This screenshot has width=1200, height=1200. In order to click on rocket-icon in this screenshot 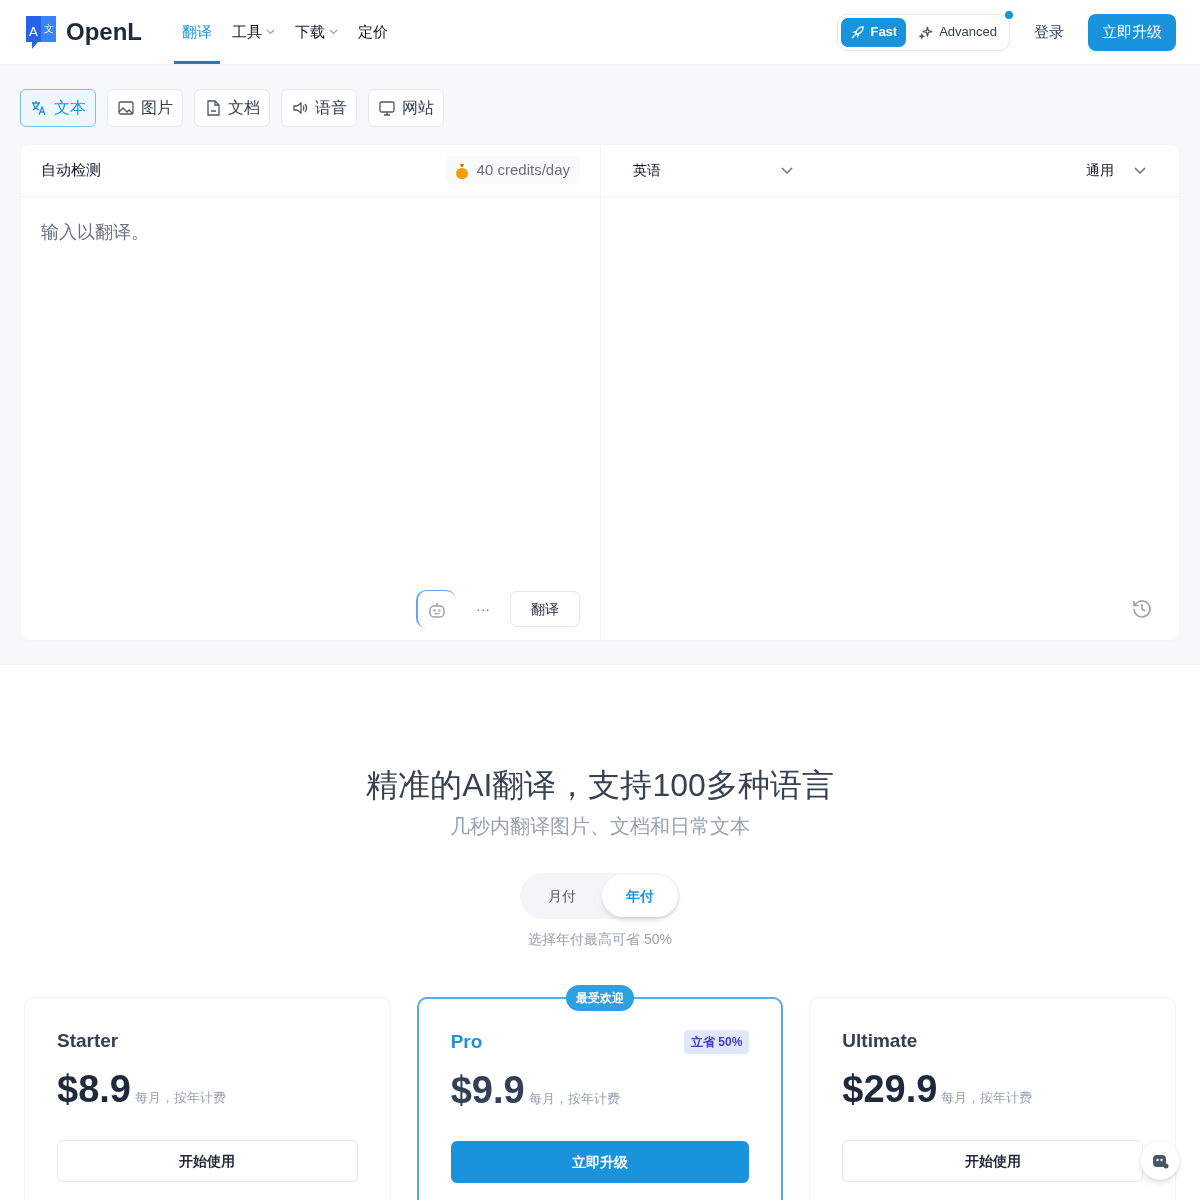, I will do `click(858, 32)`.